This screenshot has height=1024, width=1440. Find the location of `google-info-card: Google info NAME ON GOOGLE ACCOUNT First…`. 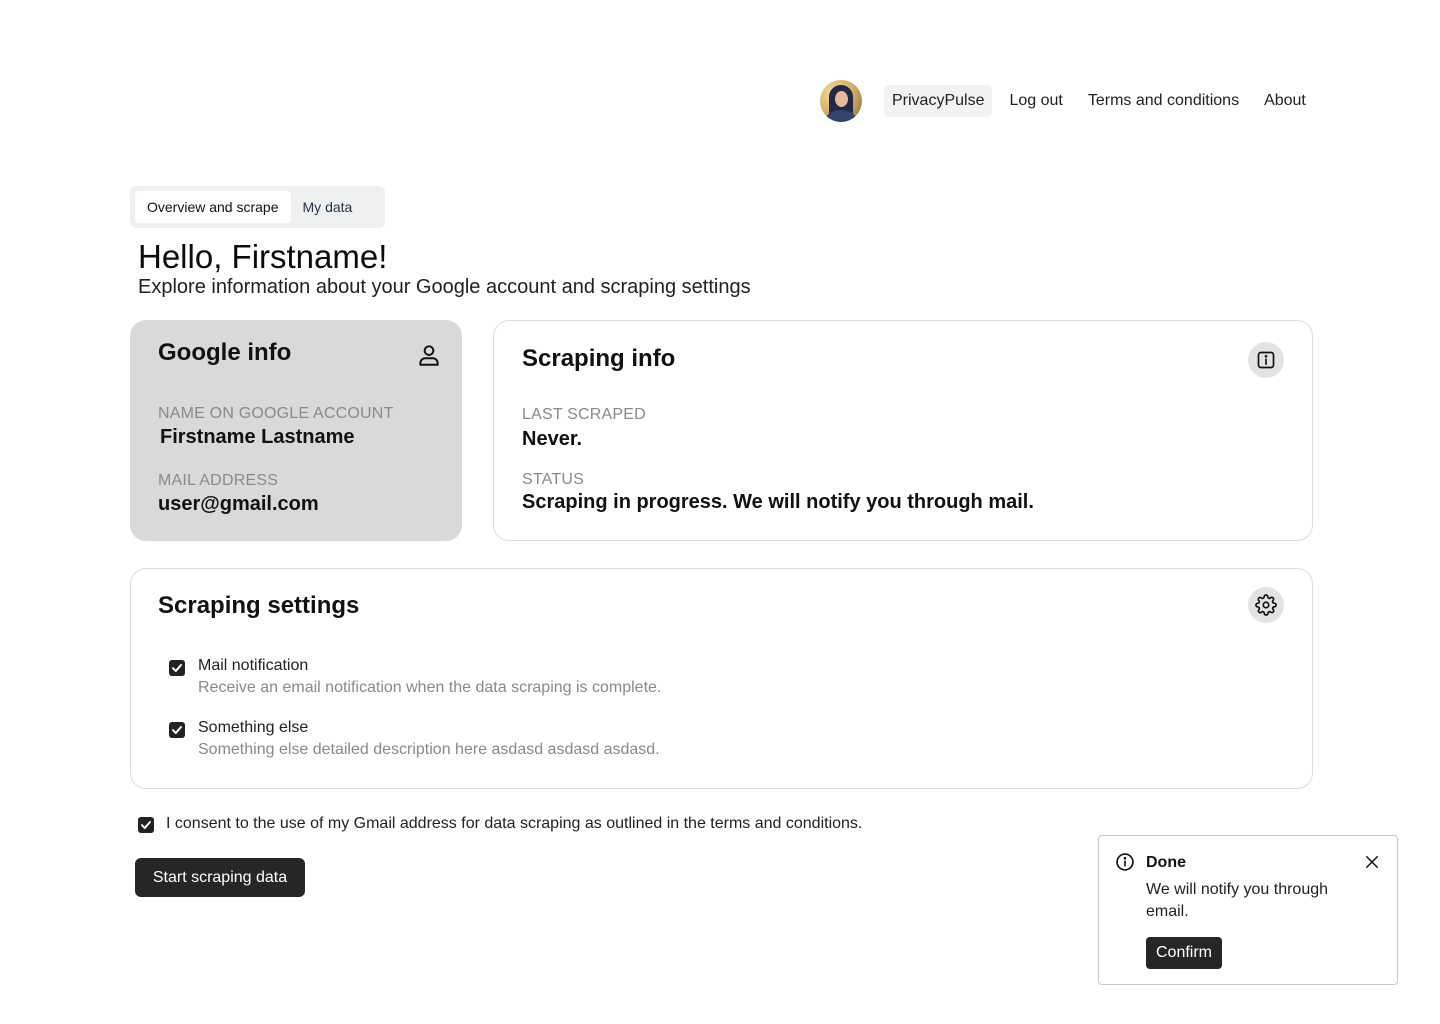

google-info-card: Google info NAME ON GOOGLE ACCOUNT First… is located at coordinates (296, 430).